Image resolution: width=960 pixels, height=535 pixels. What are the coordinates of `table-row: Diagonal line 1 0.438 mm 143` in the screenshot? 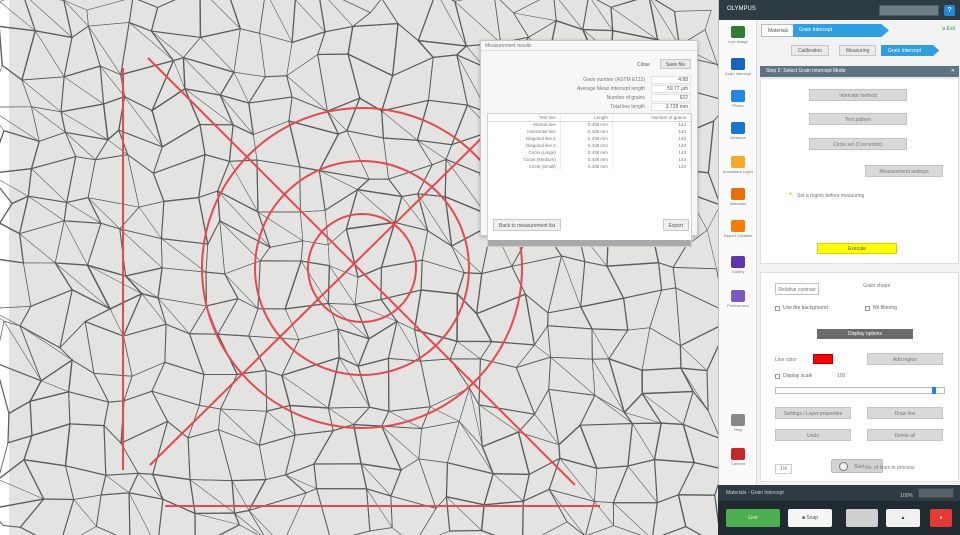 It's located at (590, 138).